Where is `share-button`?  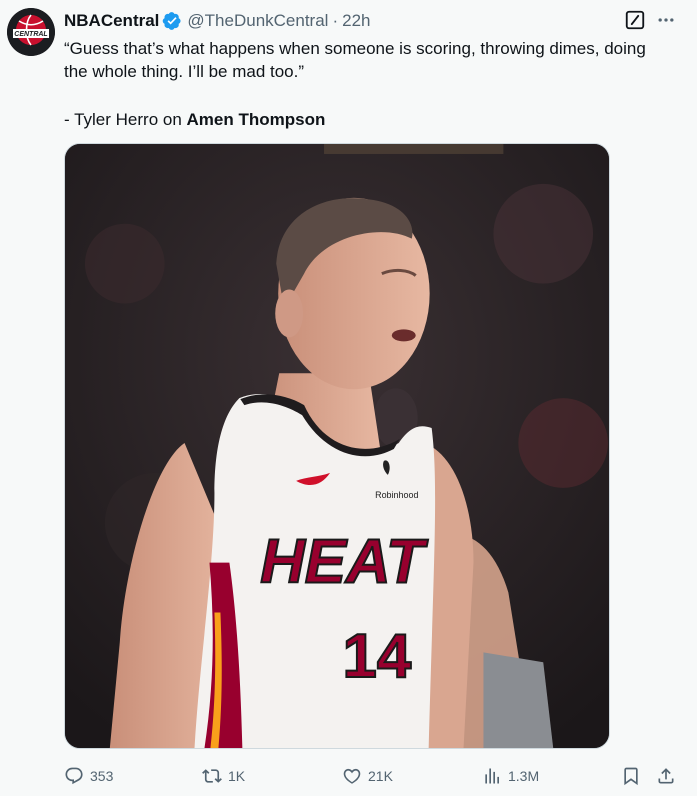 share-button is located at coordinates (666, 776).